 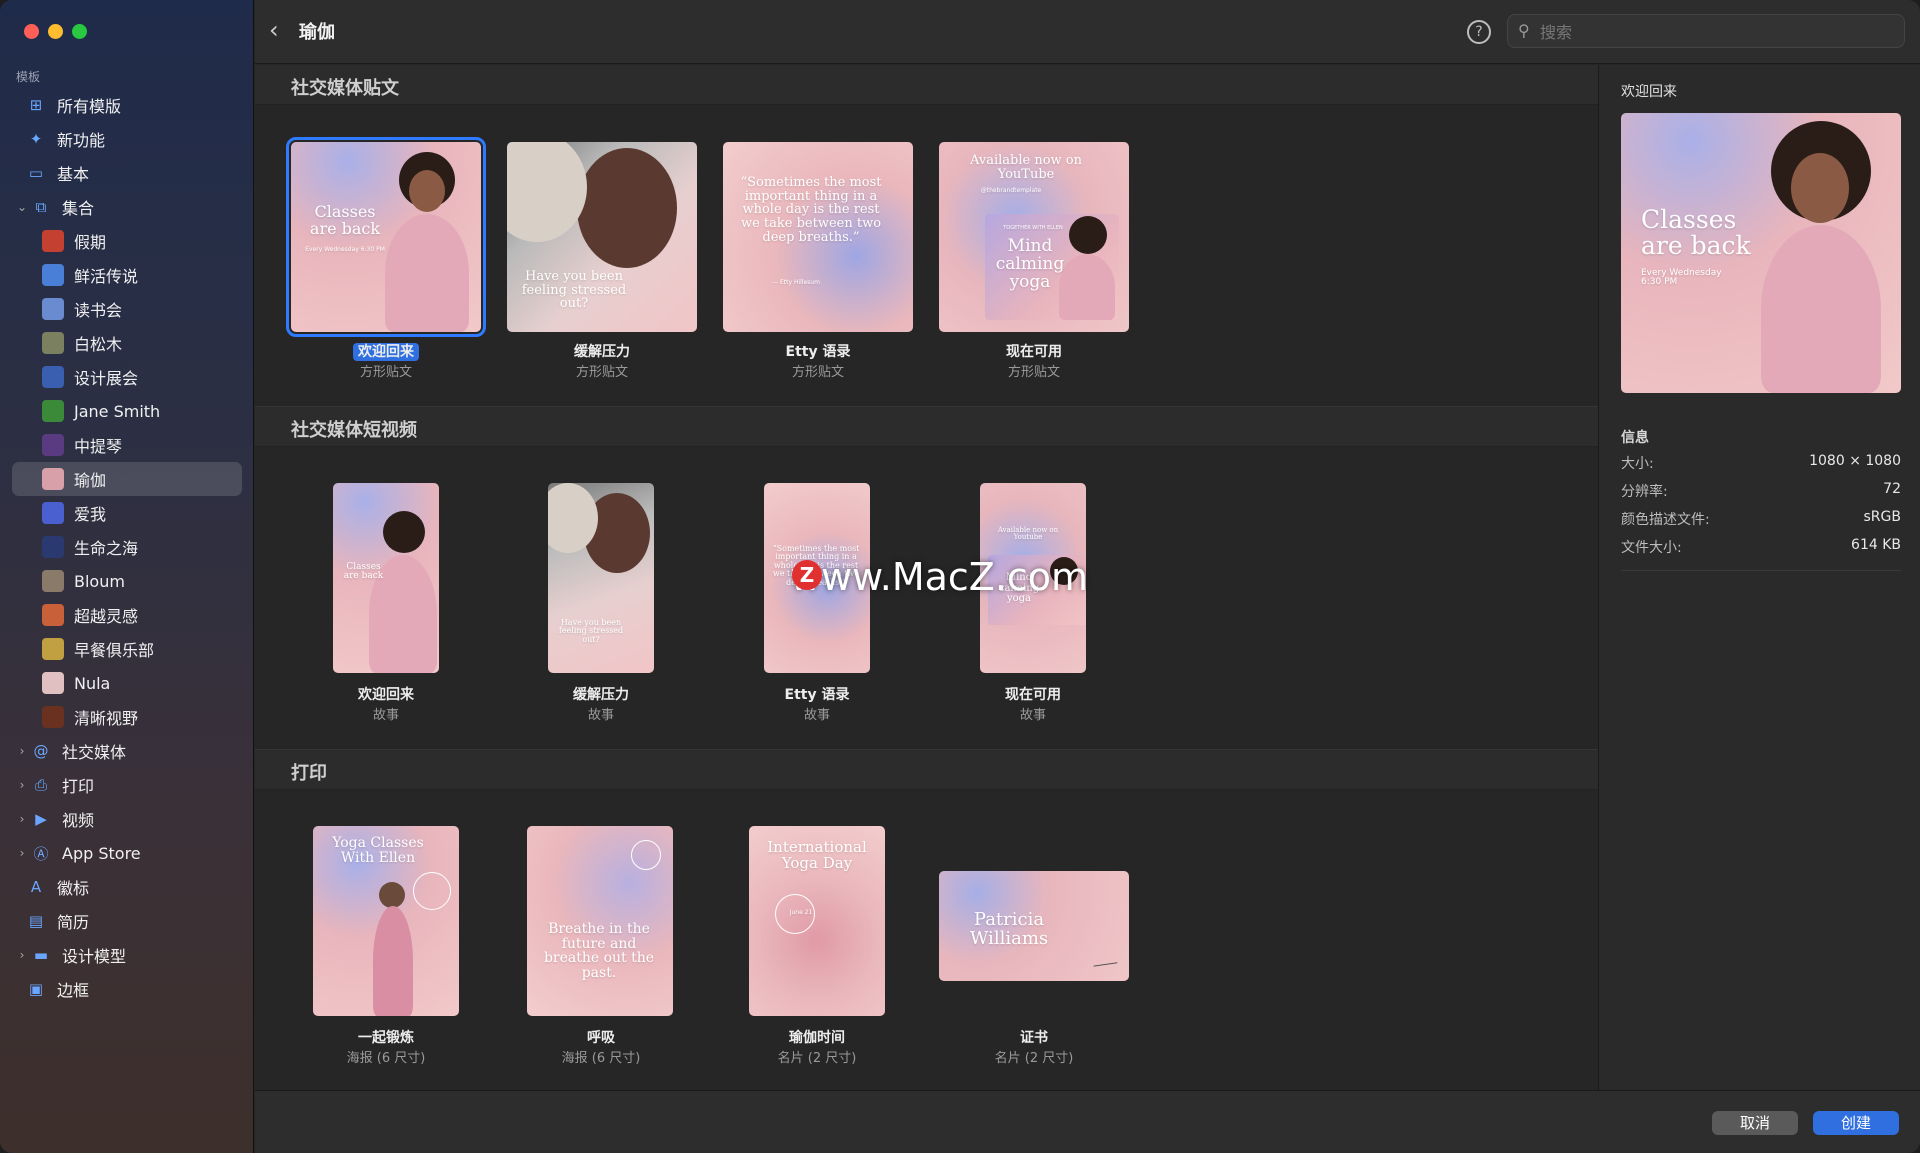 I want to click on thumbnail-headline: Available now on YouTube, so click(x=1026, y=167).